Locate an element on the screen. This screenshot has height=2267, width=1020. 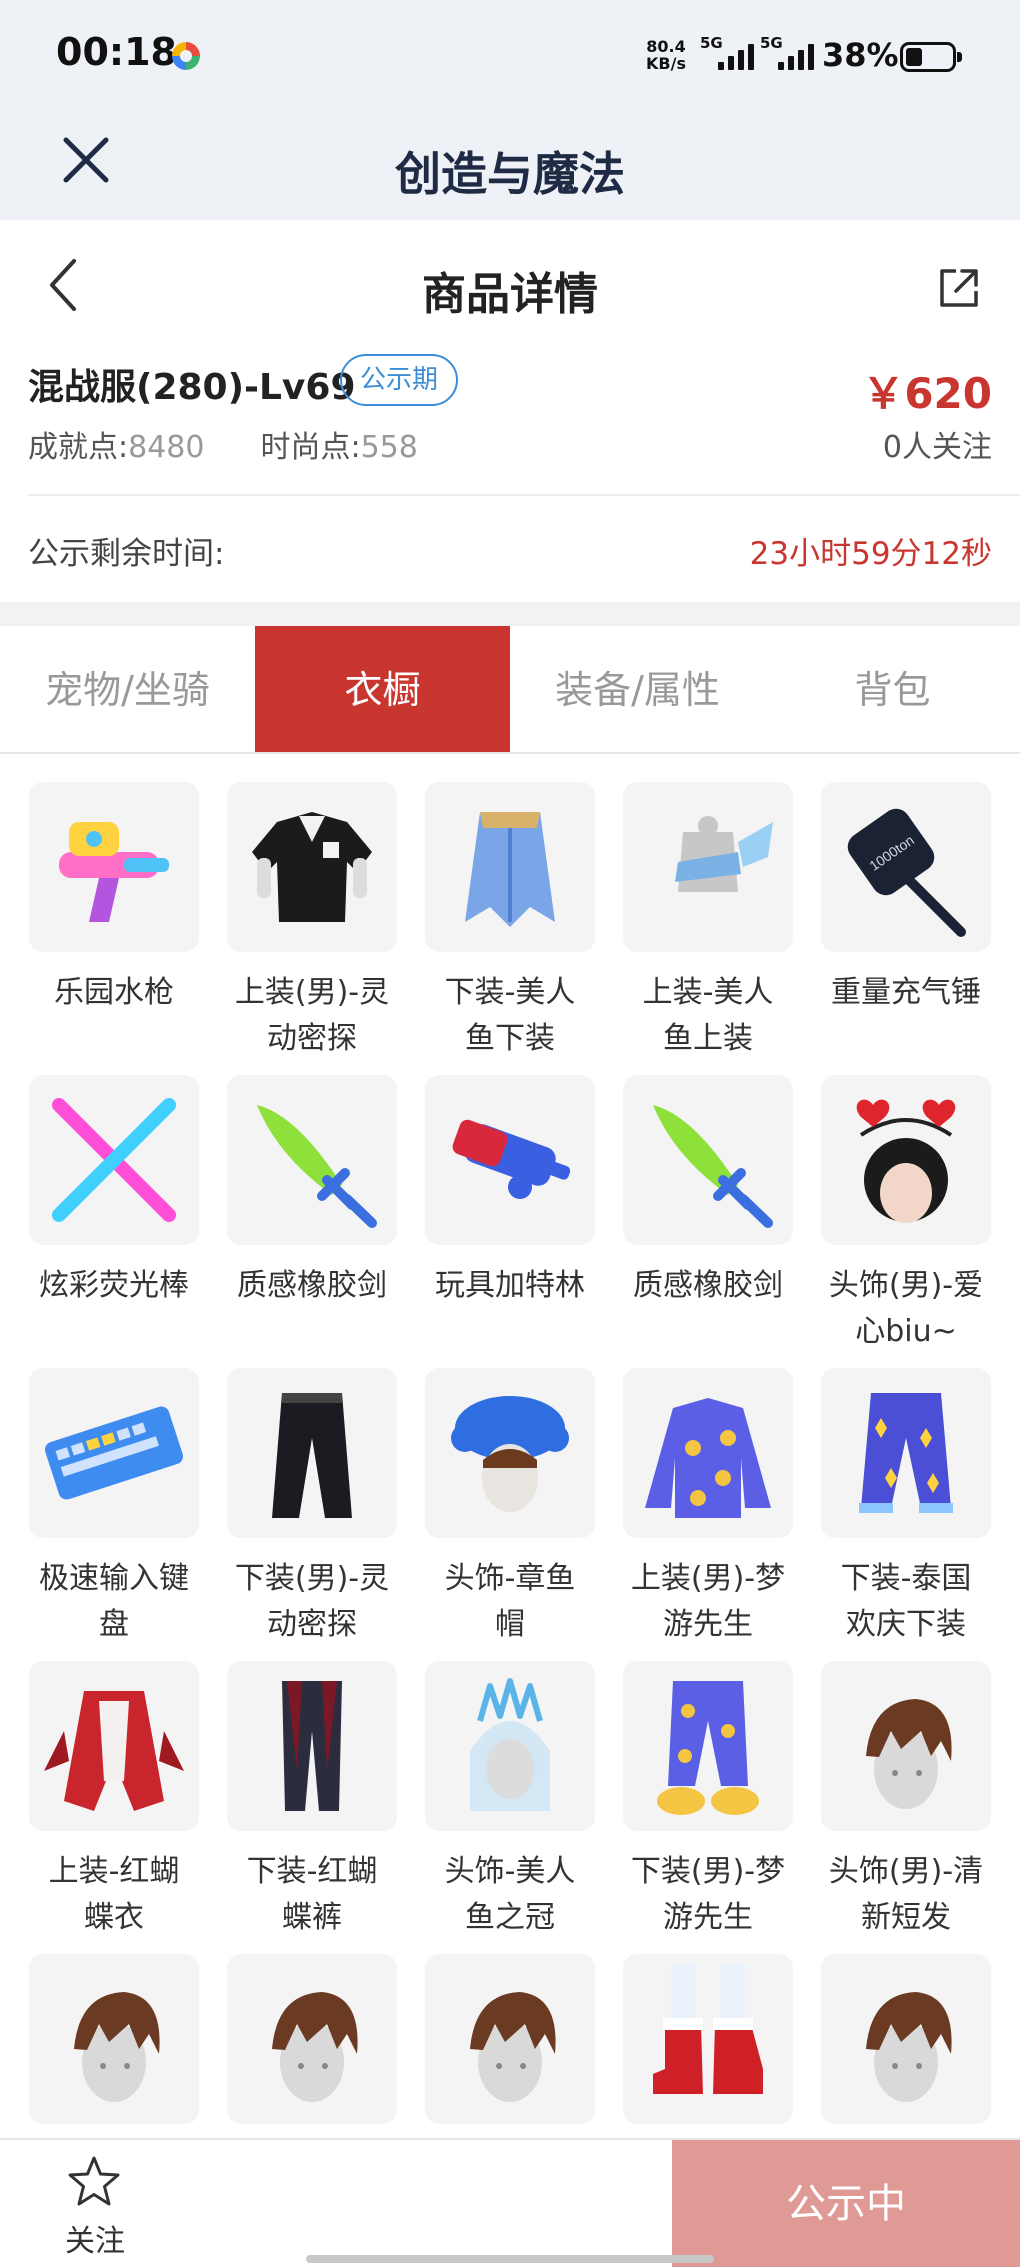
item-name: 乐园水枪 is located at coordinates (114, 993).